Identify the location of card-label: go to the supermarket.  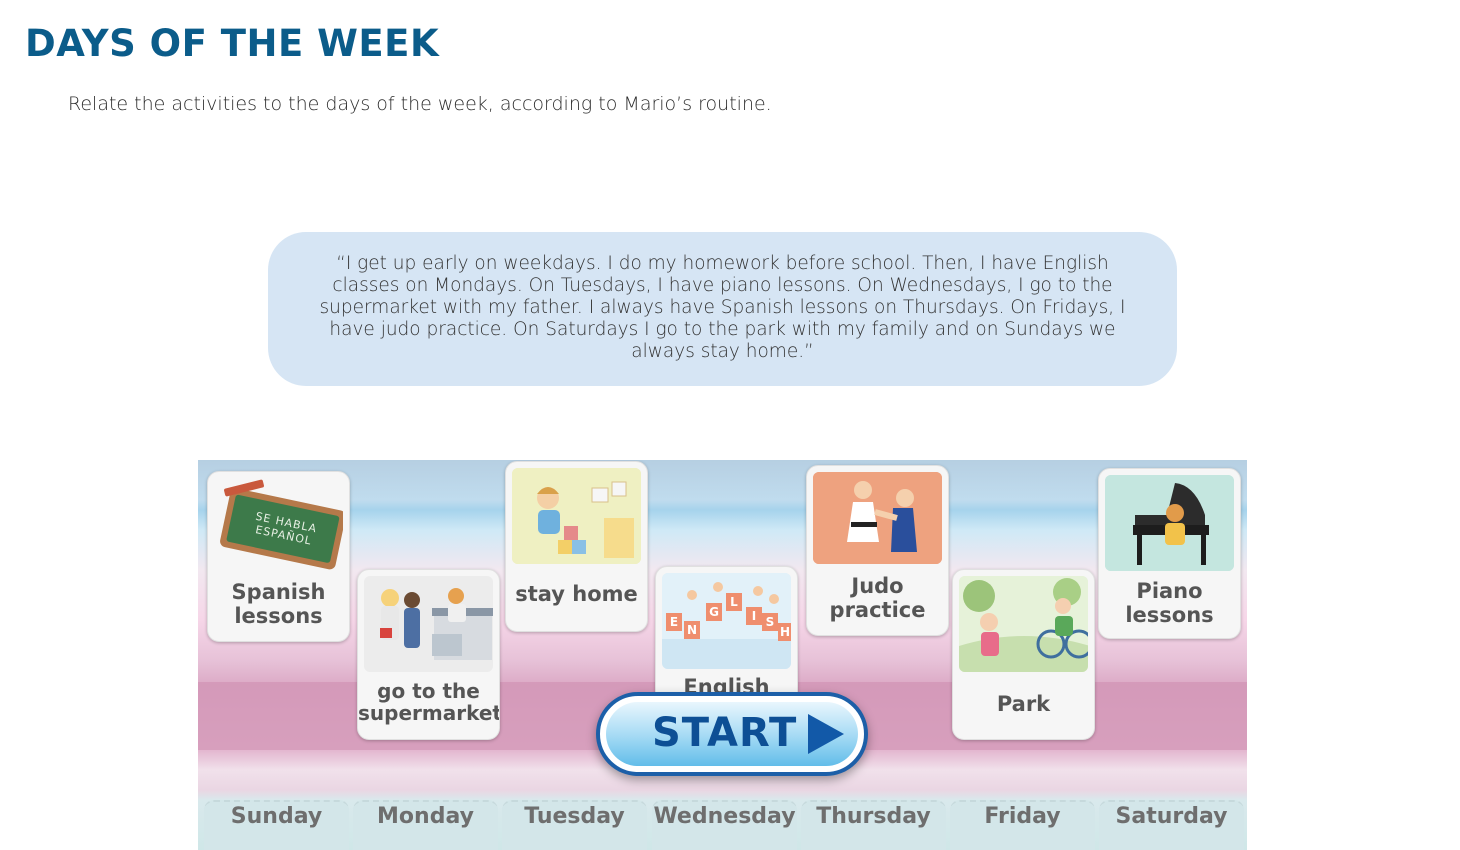
(428, 702).